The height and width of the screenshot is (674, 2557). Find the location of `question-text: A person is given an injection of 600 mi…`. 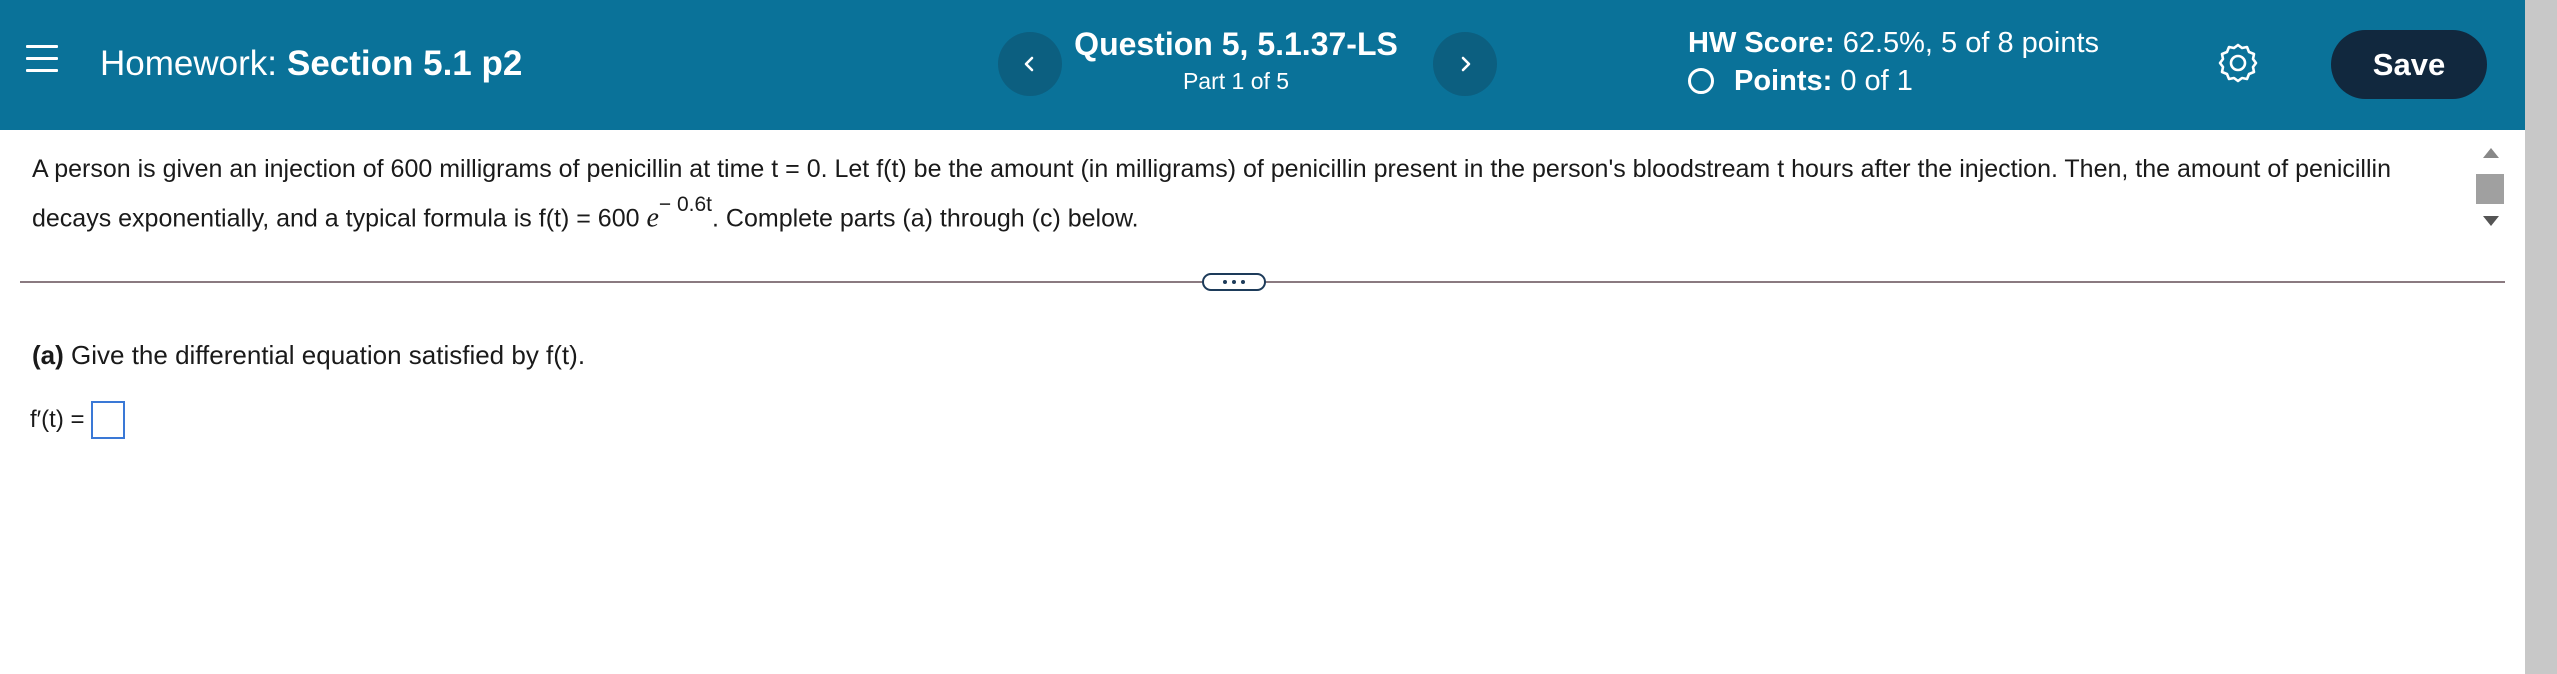

question-text: A person is given an injection of 600 mi… is located at coordinates (1252, 193).